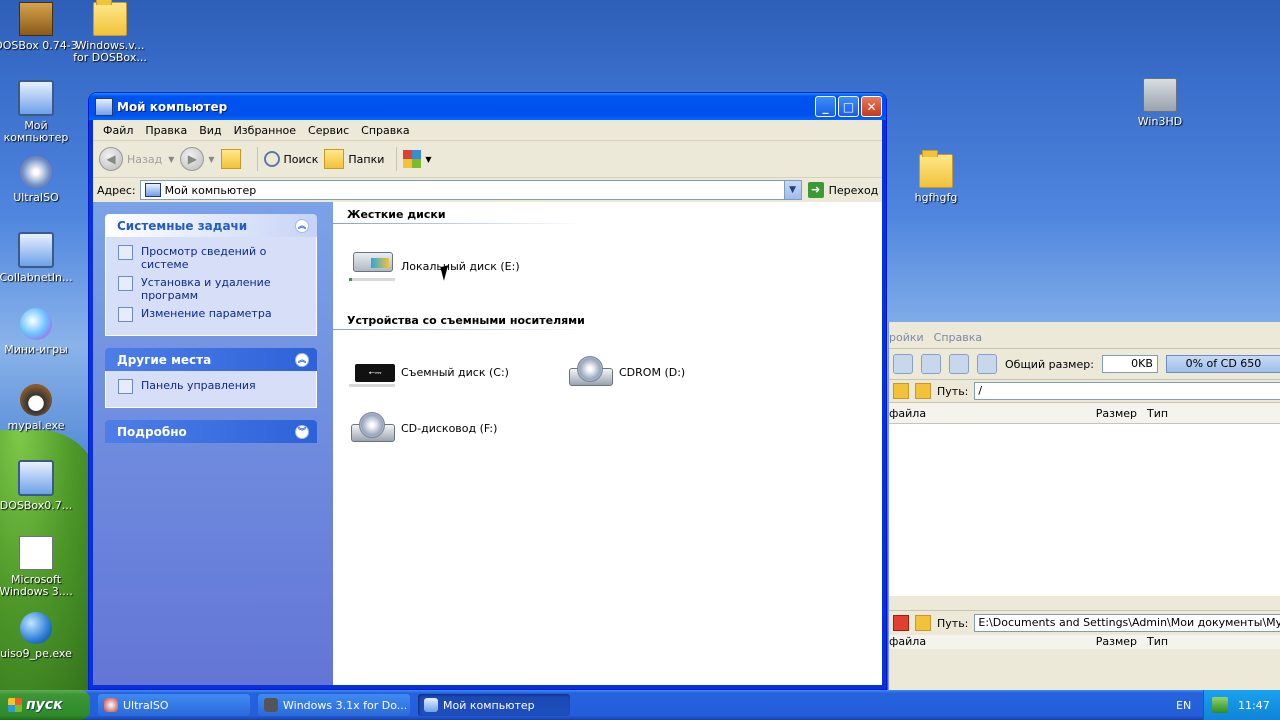  I want to click on views-button: ▼, so click(417, 159).